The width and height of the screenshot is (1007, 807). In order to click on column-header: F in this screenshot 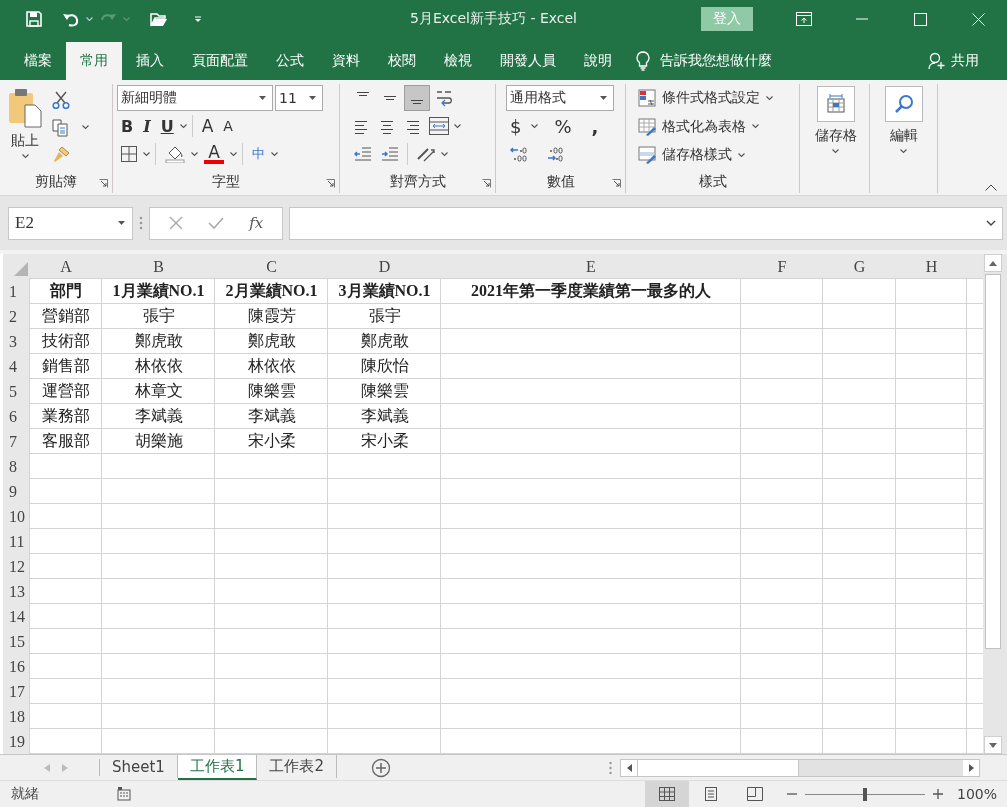, I will do `click(782, 266)`.